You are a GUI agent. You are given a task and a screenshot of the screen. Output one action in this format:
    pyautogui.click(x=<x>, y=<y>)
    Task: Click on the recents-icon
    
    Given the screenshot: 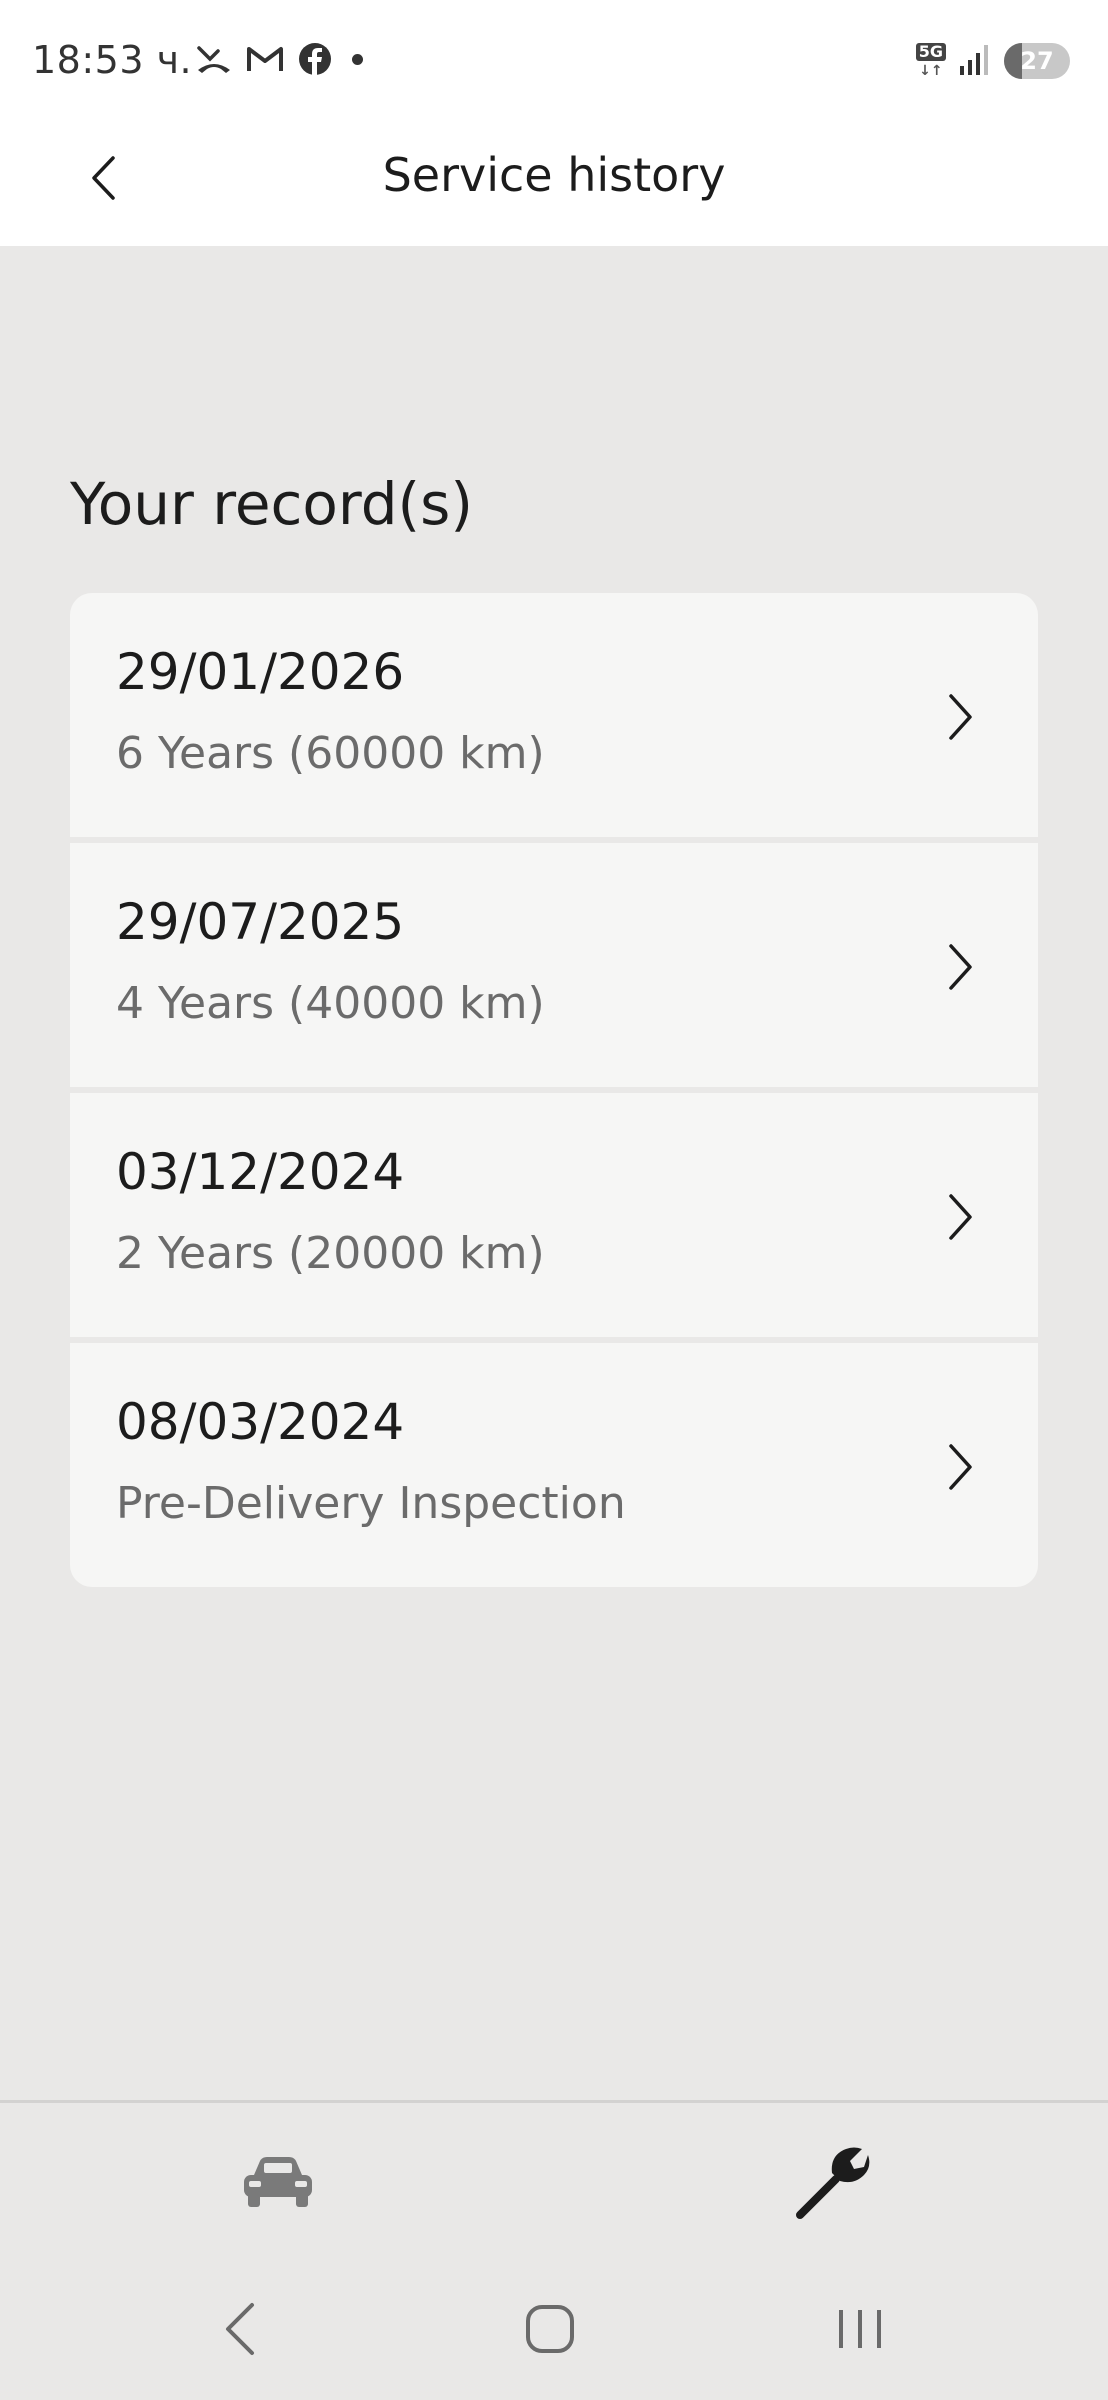 What is the action you would take?
    pyautogui.click(x=860, y=2331)
    